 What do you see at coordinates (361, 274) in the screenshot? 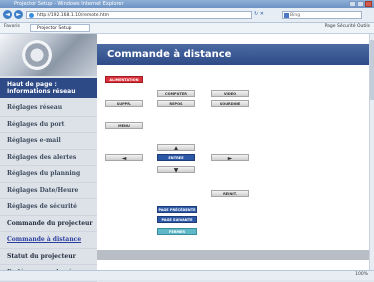
I see `zoom-level: 100%` at bounding box center [361, 274].